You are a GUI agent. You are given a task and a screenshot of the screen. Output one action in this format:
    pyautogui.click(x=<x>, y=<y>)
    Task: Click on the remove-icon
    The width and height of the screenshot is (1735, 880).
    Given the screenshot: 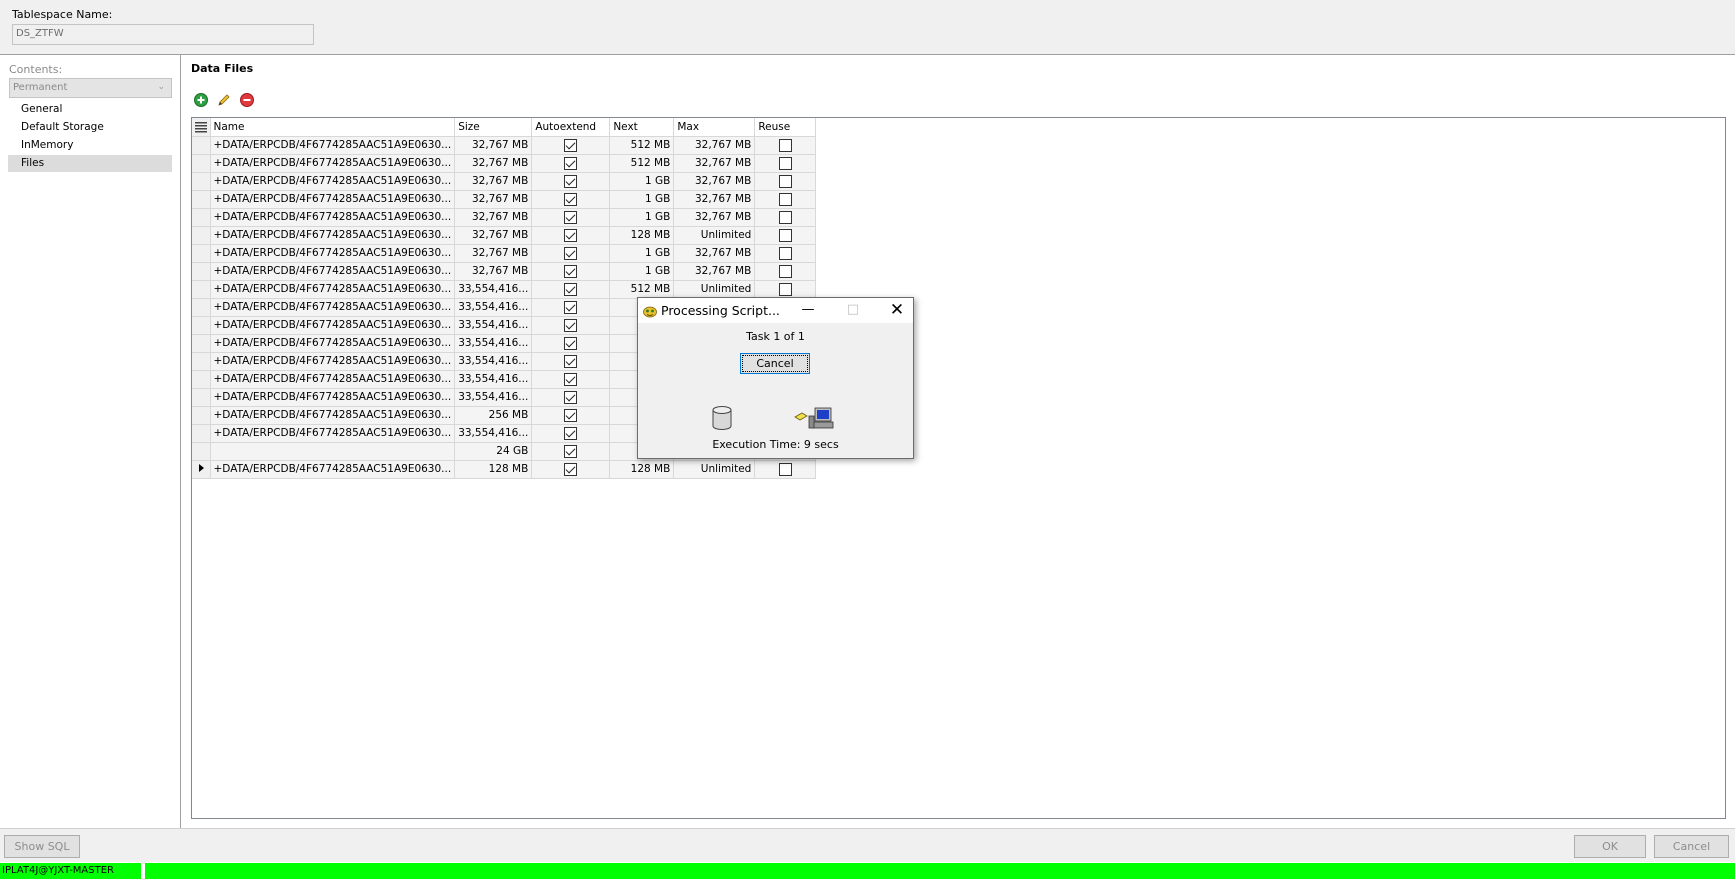 What is the action you would take?
    pyautogui.click(x=247, y=100)
    